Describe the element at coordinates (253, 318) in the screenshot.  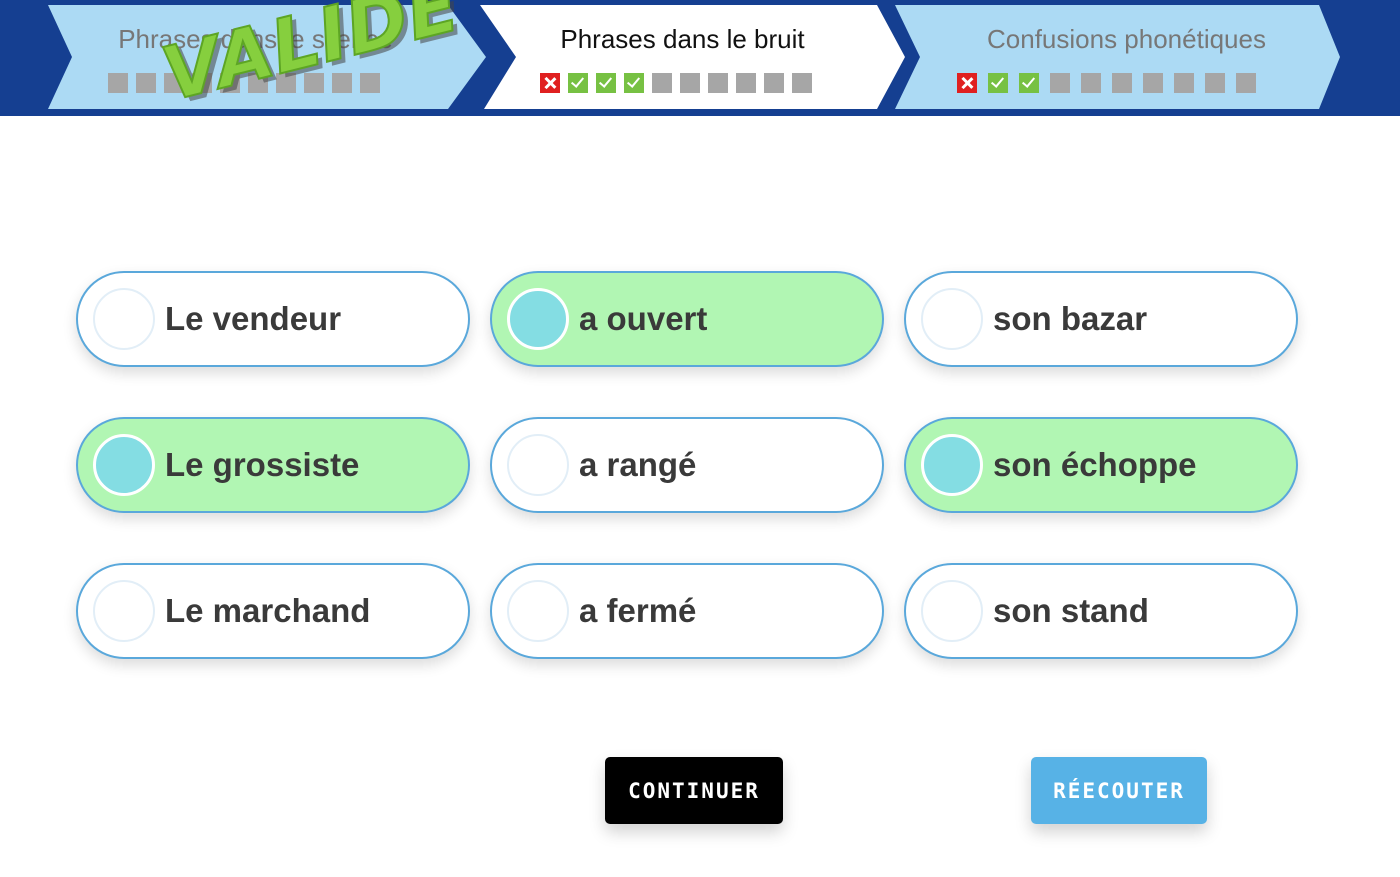
I see `choice-label: Le vendeur` at that location.